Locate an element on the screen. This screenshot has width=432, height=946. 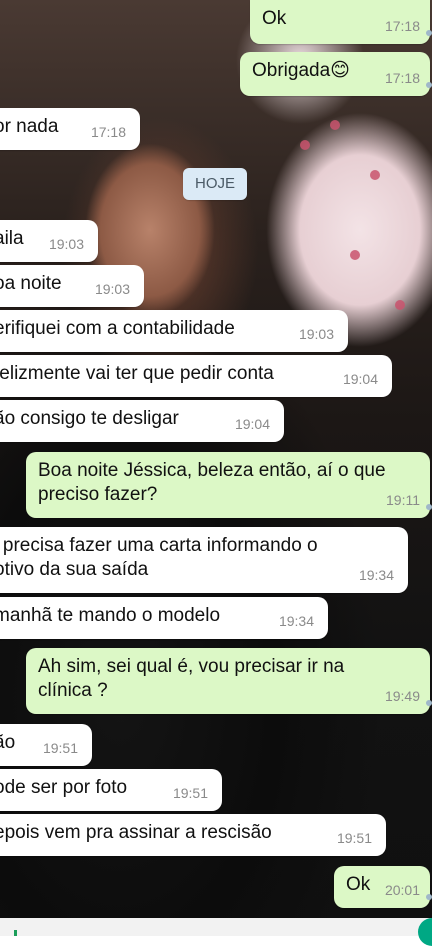
message-text: erifiquei com a contabilidade is located at coordinates (117, 328).